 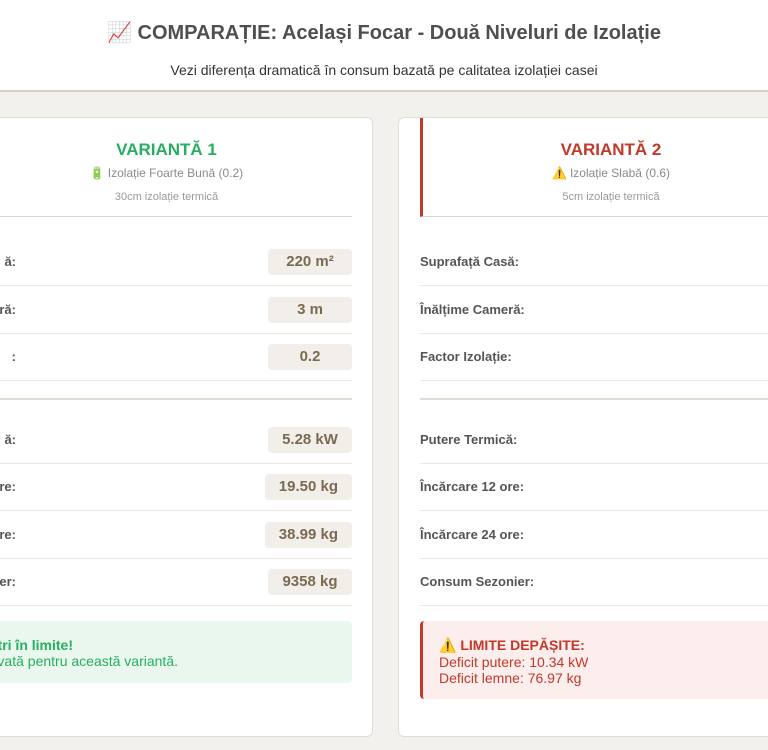 What do you see at coordinates (559, 173) in the screenshot?
I see `warning-icon: ⚠️` at bounding box center [559, 173].